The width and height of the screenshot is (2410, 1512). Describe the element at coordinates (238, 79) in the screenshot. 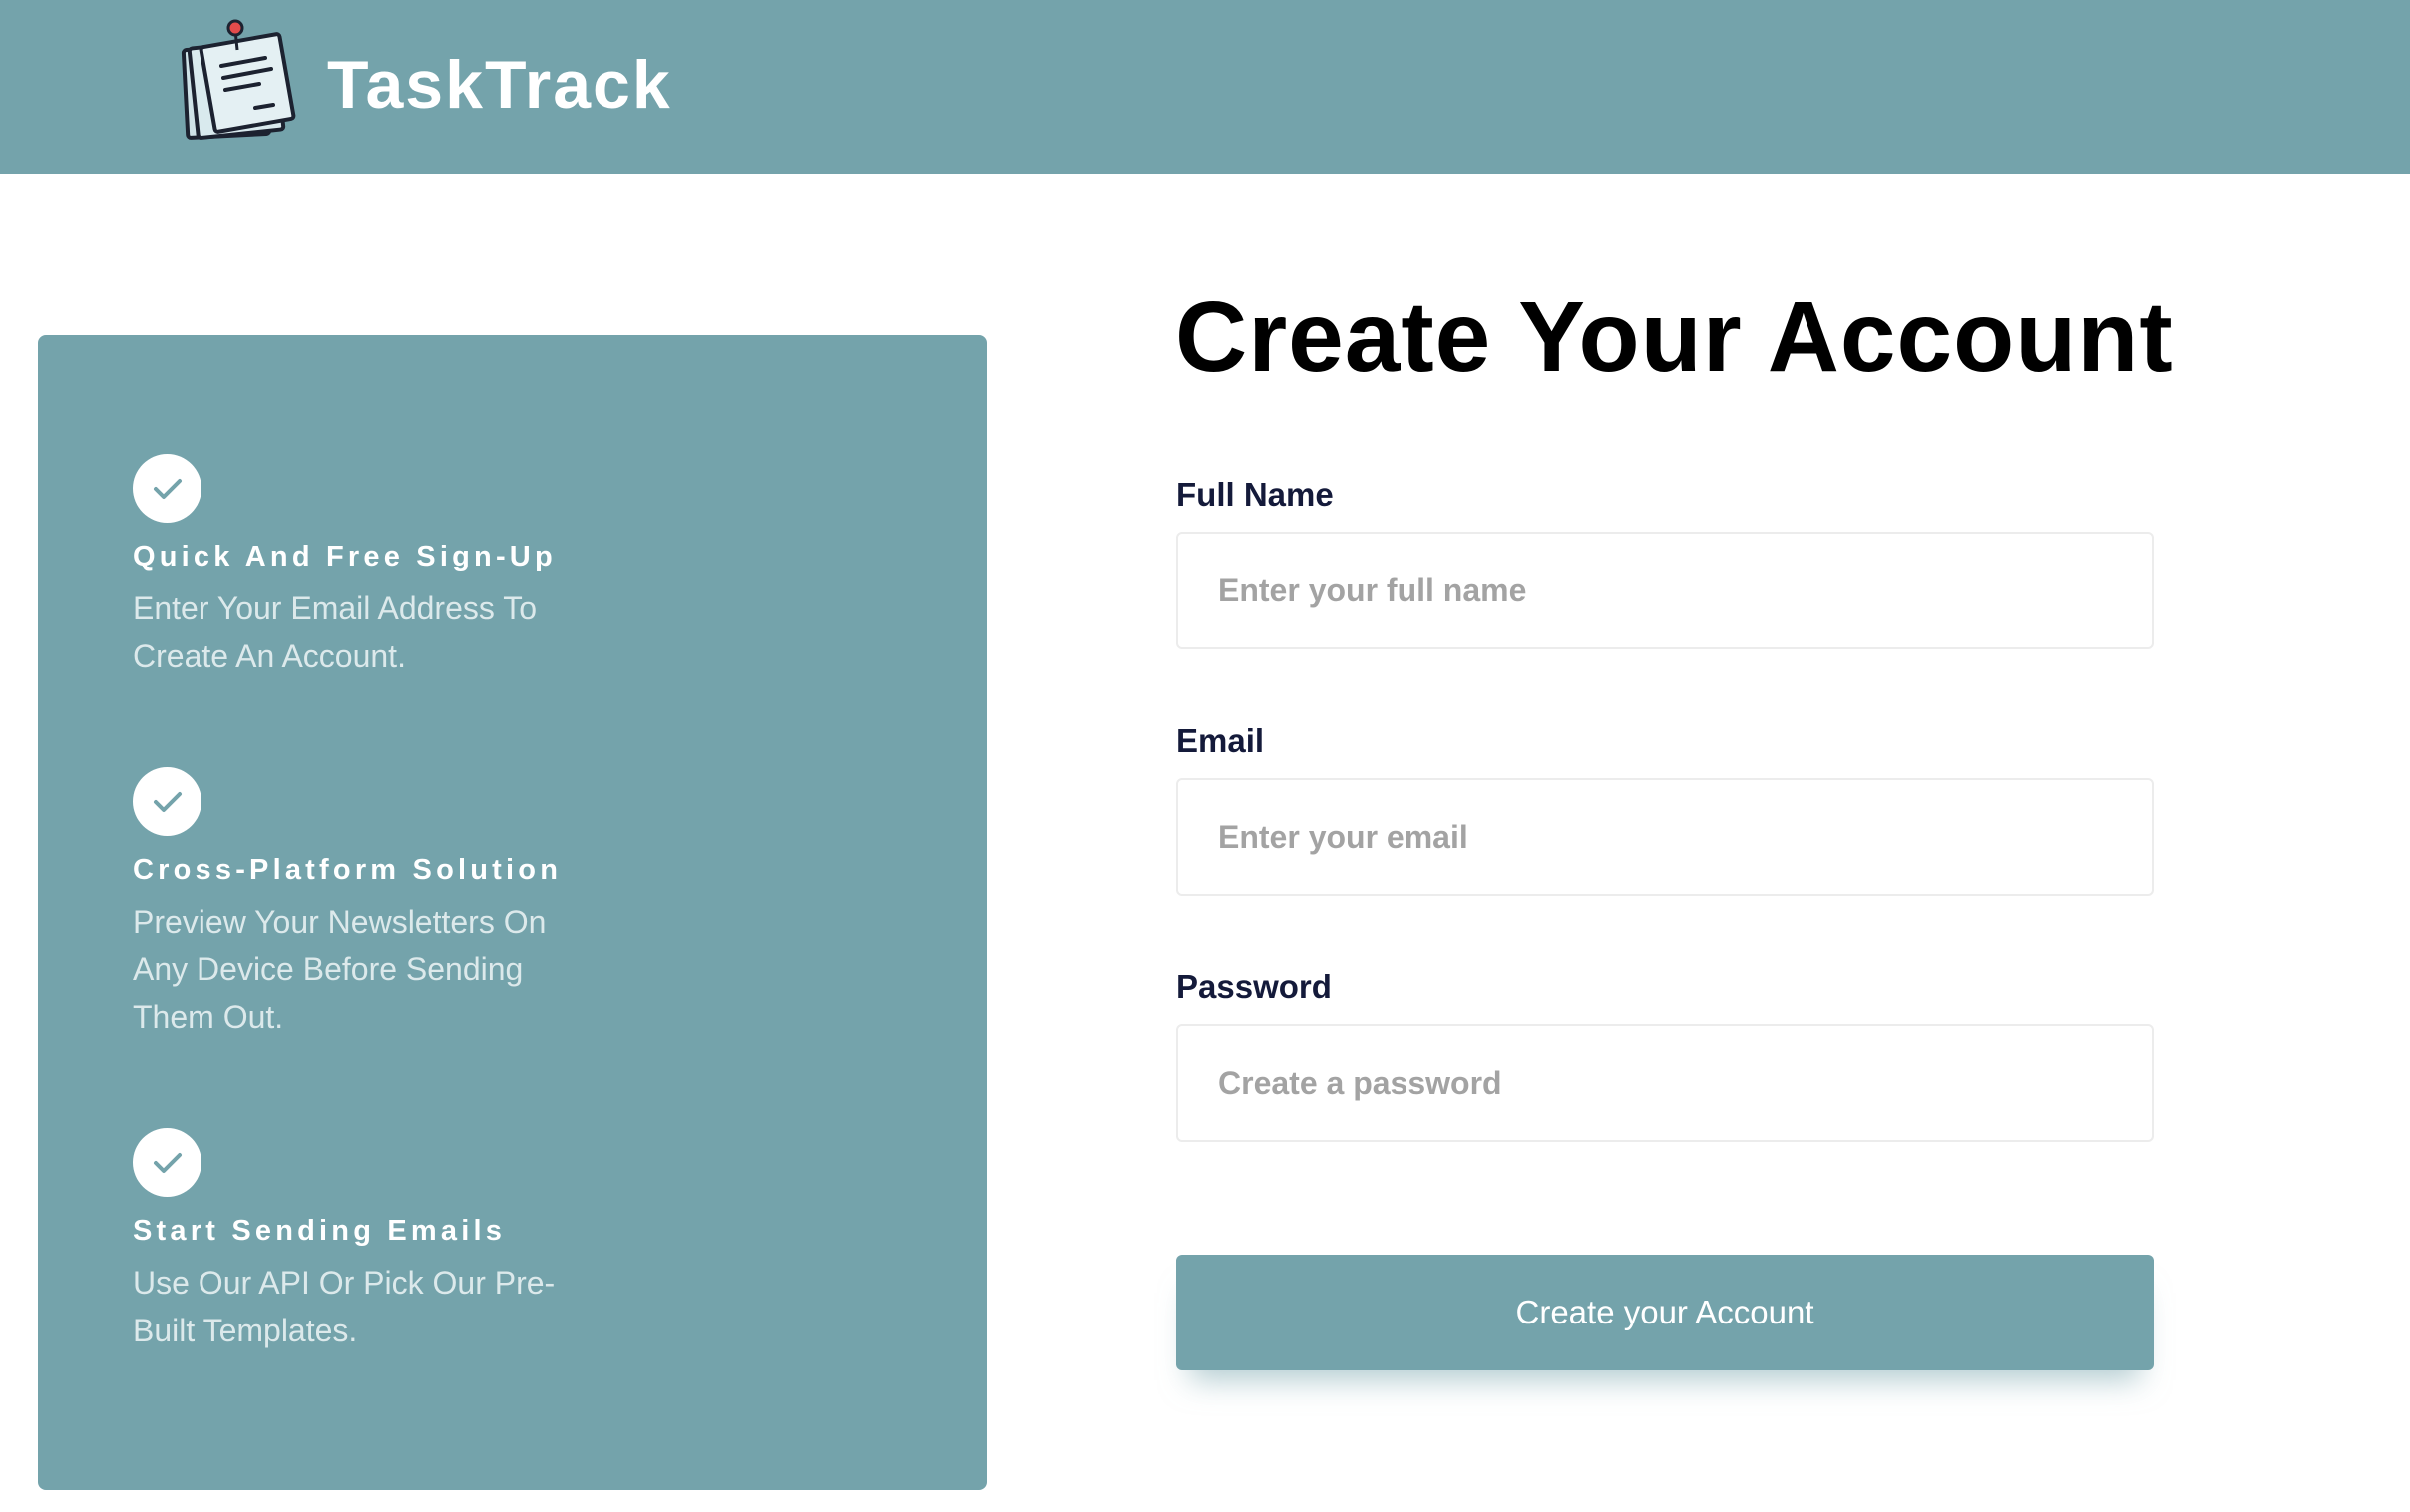

I see `notepad-pin-icon` at that location.